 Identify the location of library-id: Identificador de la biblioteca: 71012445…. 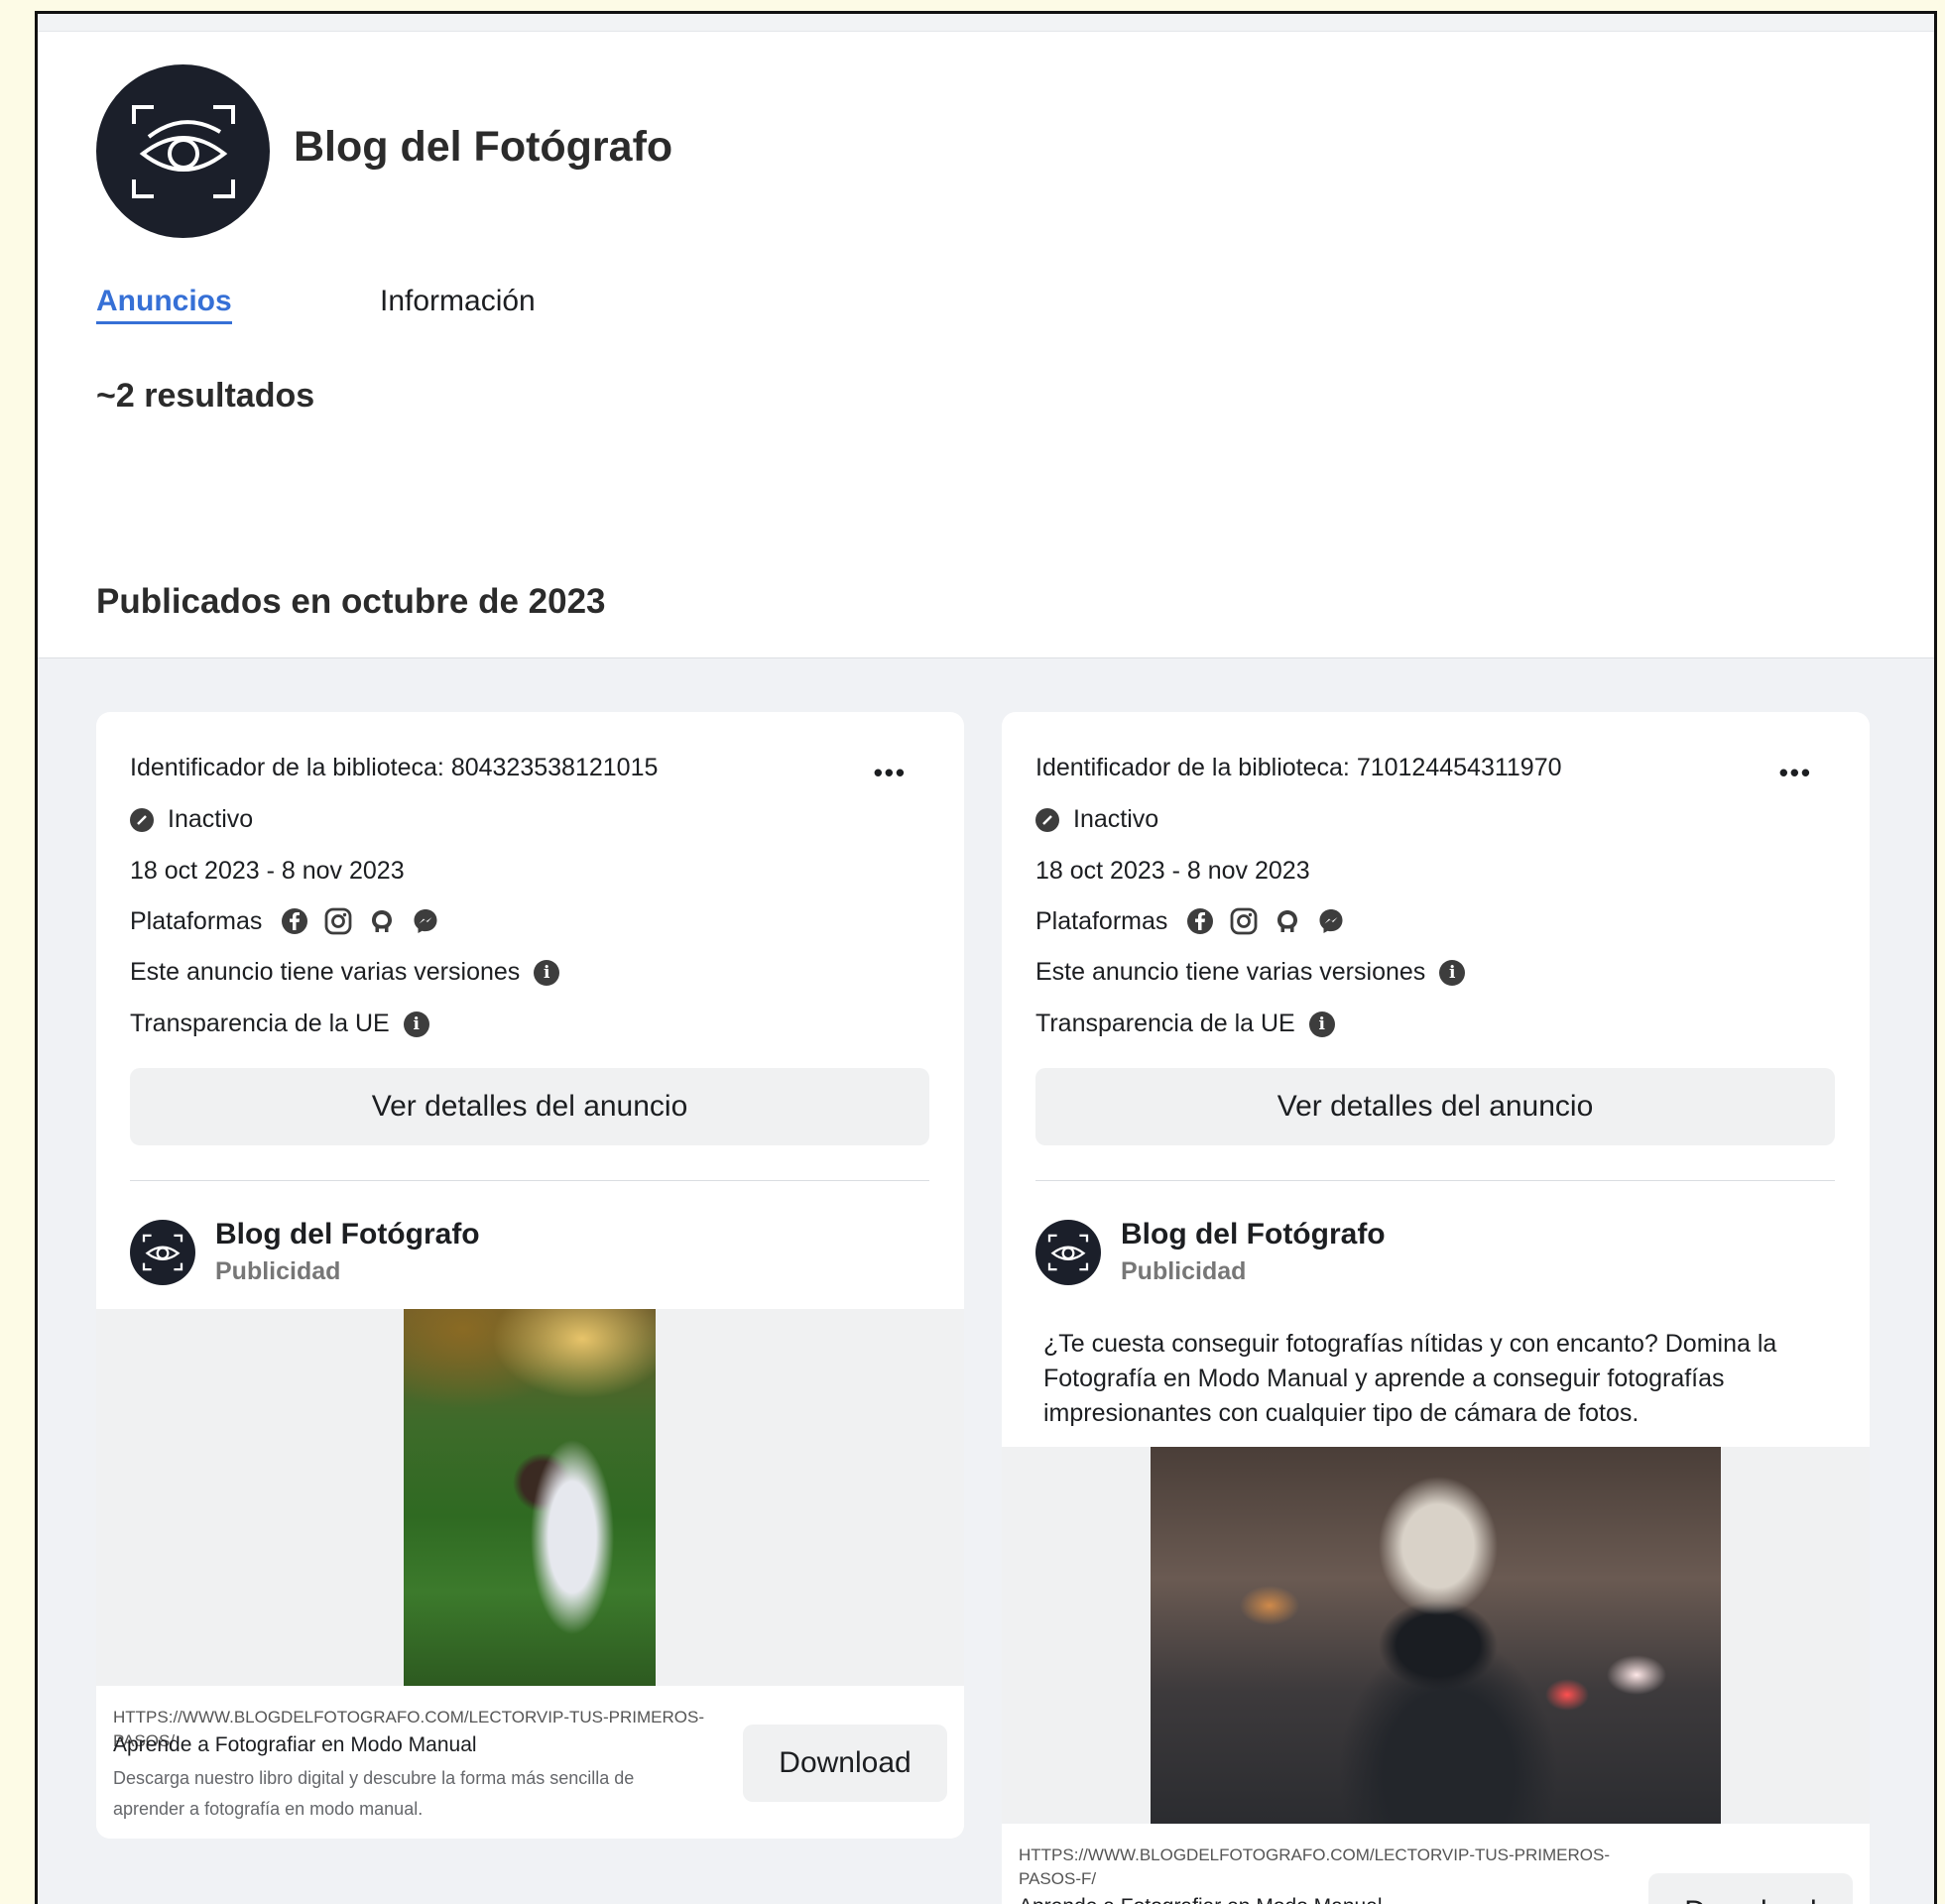
(1298, 767).